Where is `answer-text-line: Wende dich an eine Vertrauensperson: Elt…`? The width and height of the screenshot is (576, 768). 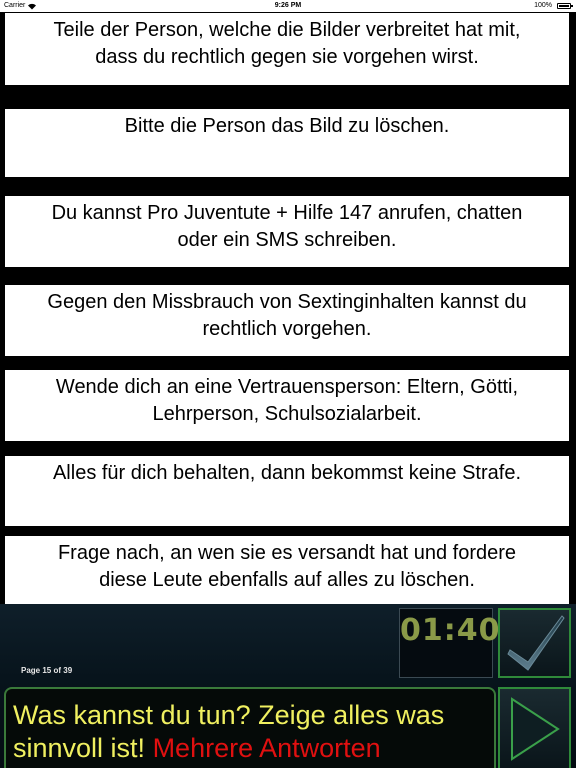
answer-text-line: Wende dich an eine Vertrauensperson: Elt… is located at coordinates (287, 387).